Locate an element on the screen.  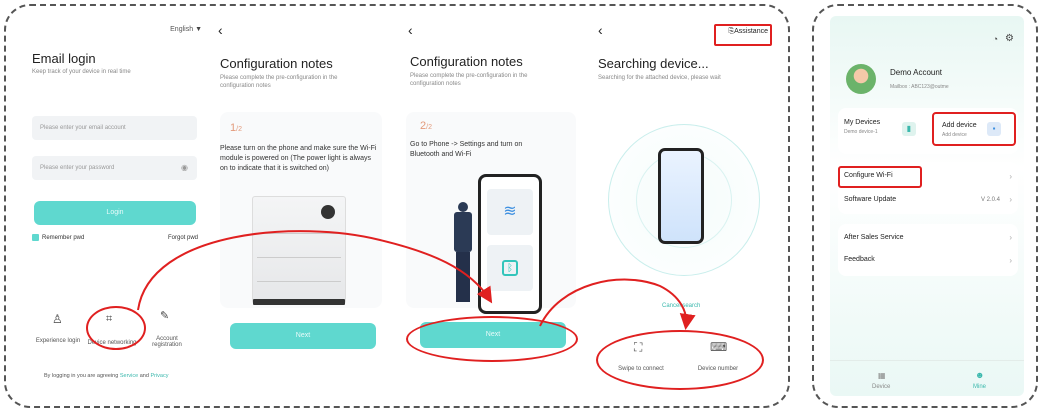
step-indicator: 1/2 is located at coordinates (236, 128).